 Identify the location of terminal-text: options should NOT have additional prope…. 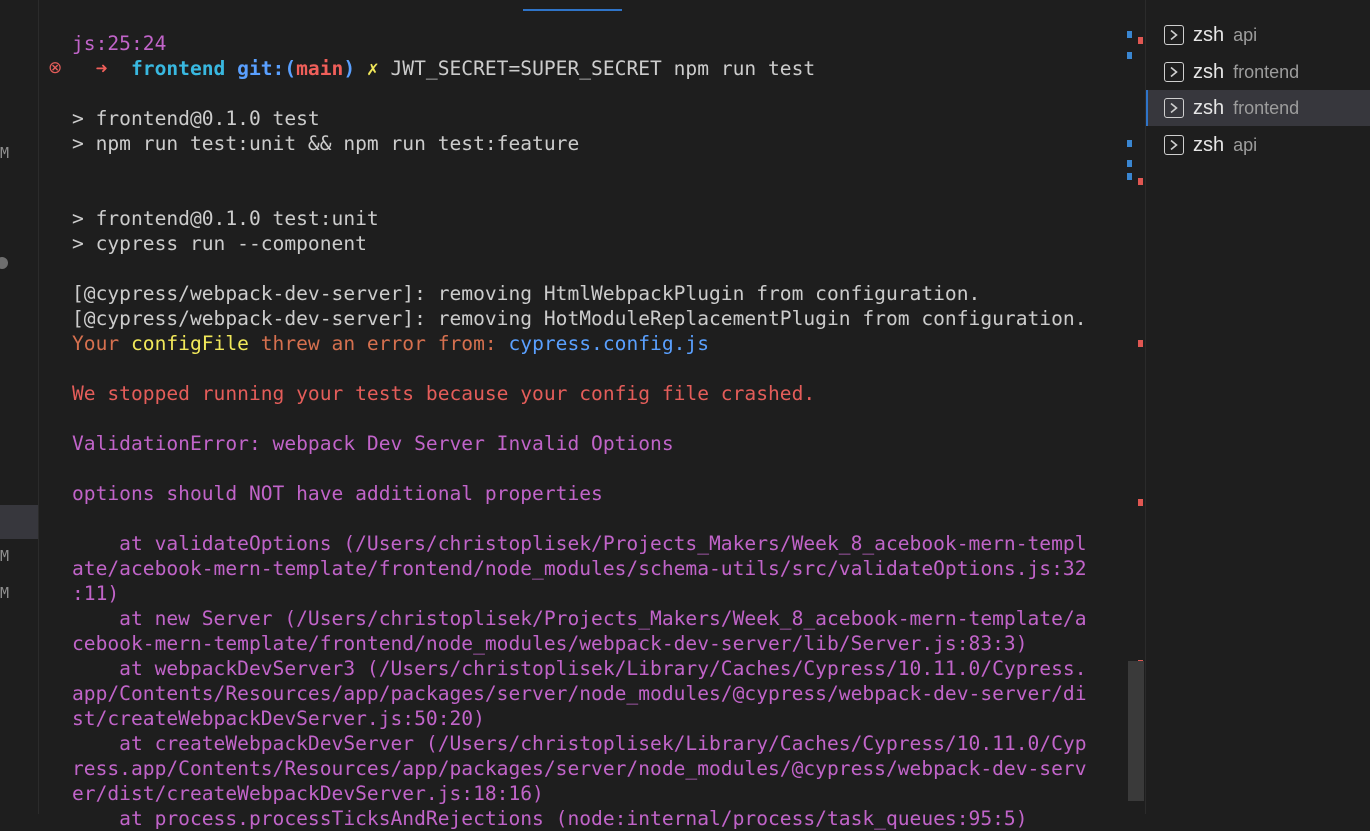
(337, 493).